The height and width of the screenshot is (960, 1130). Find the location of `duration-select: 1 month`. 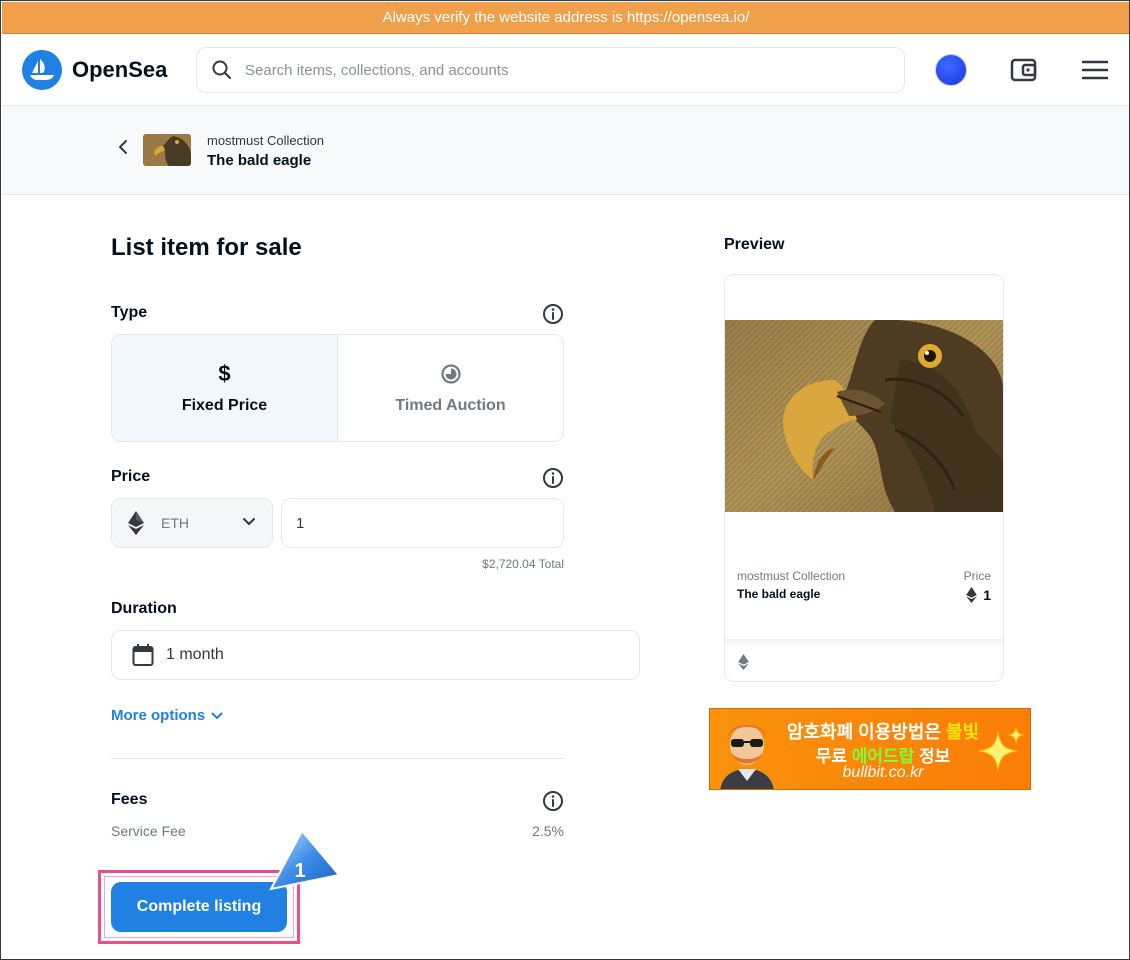

duration-select: 1 month is located at coordinates (375, 655).